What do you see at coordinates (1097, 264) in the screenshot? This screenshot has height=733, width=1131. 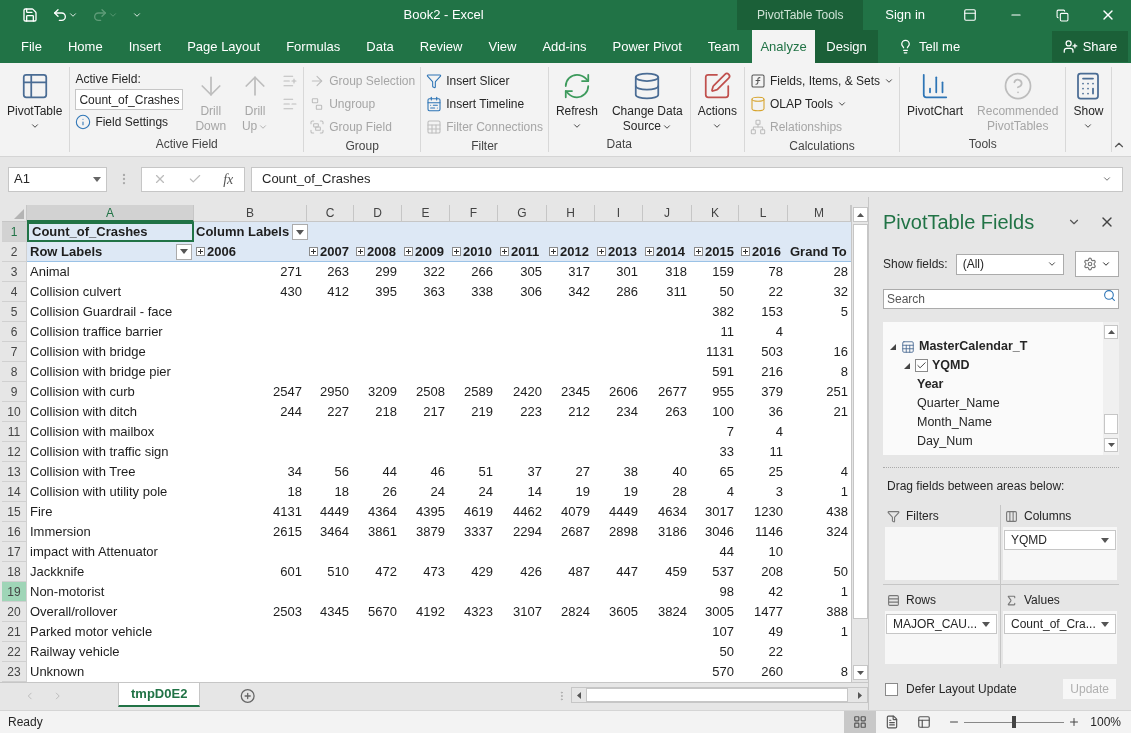 I see `settings-button` at bounding box center [1097, 264].